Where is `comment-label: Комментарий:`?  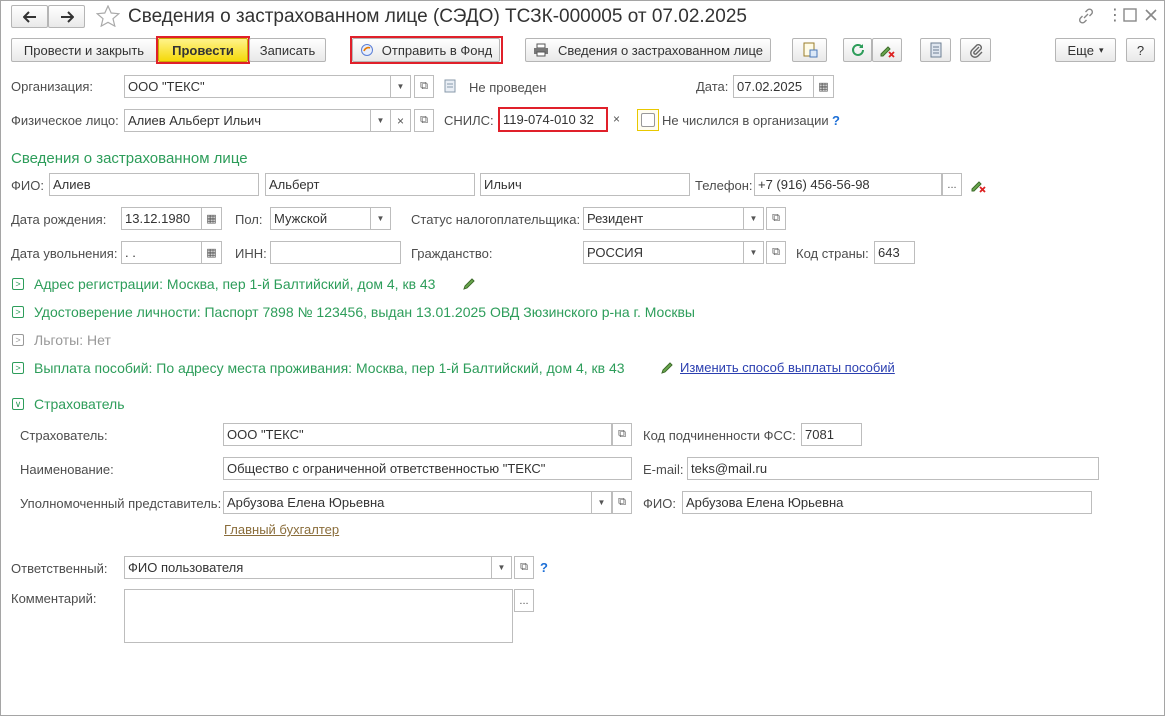
comment-label: Комментарий: is located at coordinates (54, 598).